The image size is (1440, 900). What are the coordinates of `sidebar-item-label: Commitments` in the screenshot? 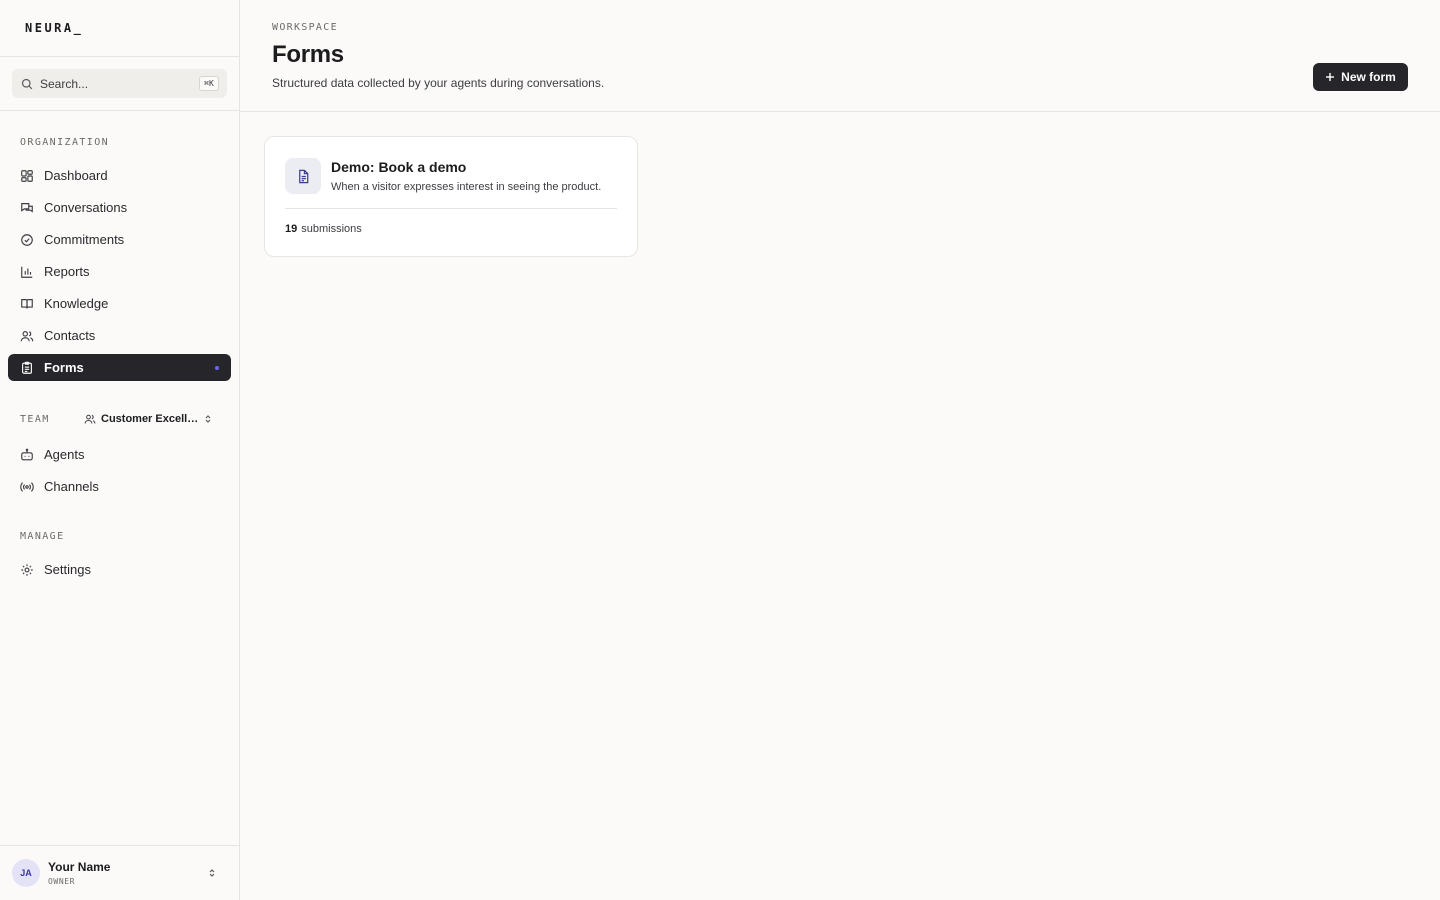 It's located at (84, 239).